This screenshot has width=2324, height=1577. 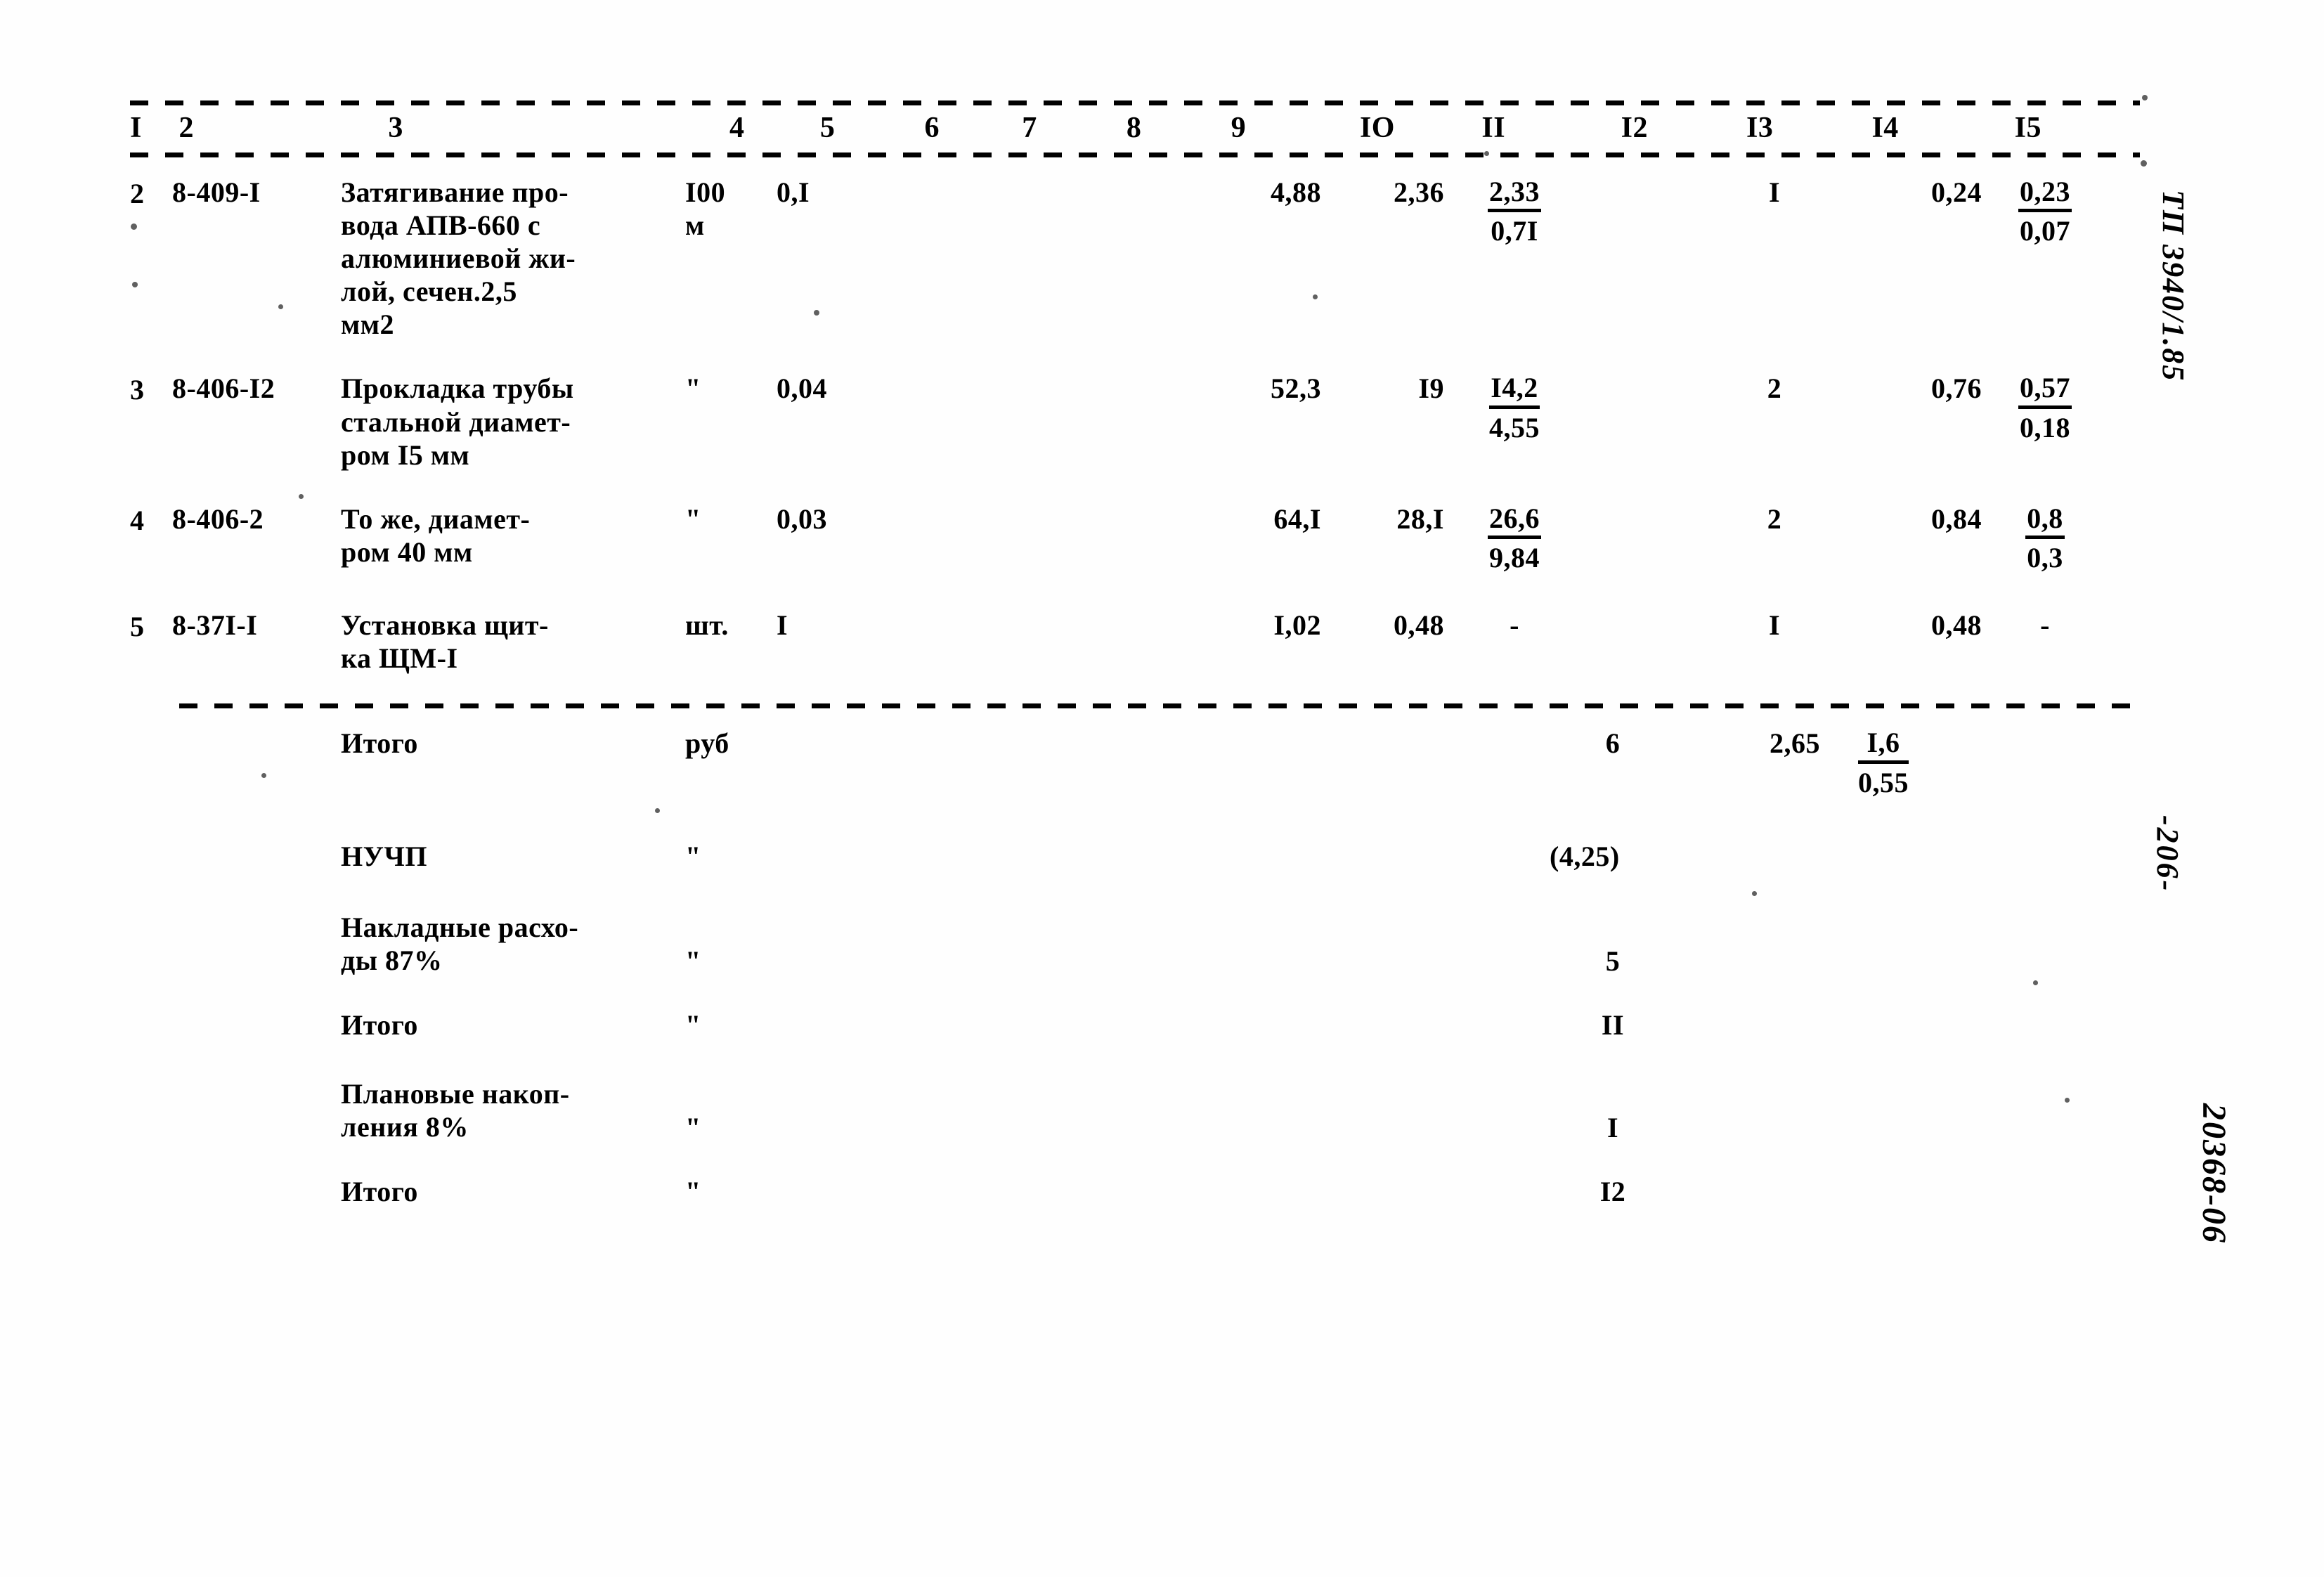 What do you see at coordinates (705, 208) in the screenshot?
I see `row-unit: I00 м` at bounding box center [705, 208].